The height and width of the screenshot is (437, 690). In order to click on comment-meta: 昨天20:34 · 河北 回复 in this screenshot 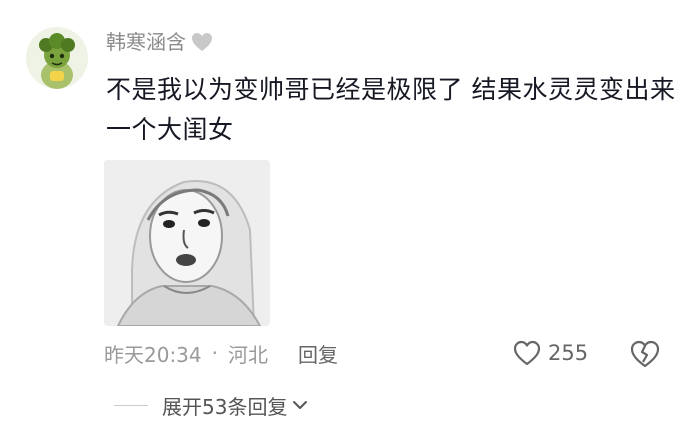, I will do `click(221, 353)`.